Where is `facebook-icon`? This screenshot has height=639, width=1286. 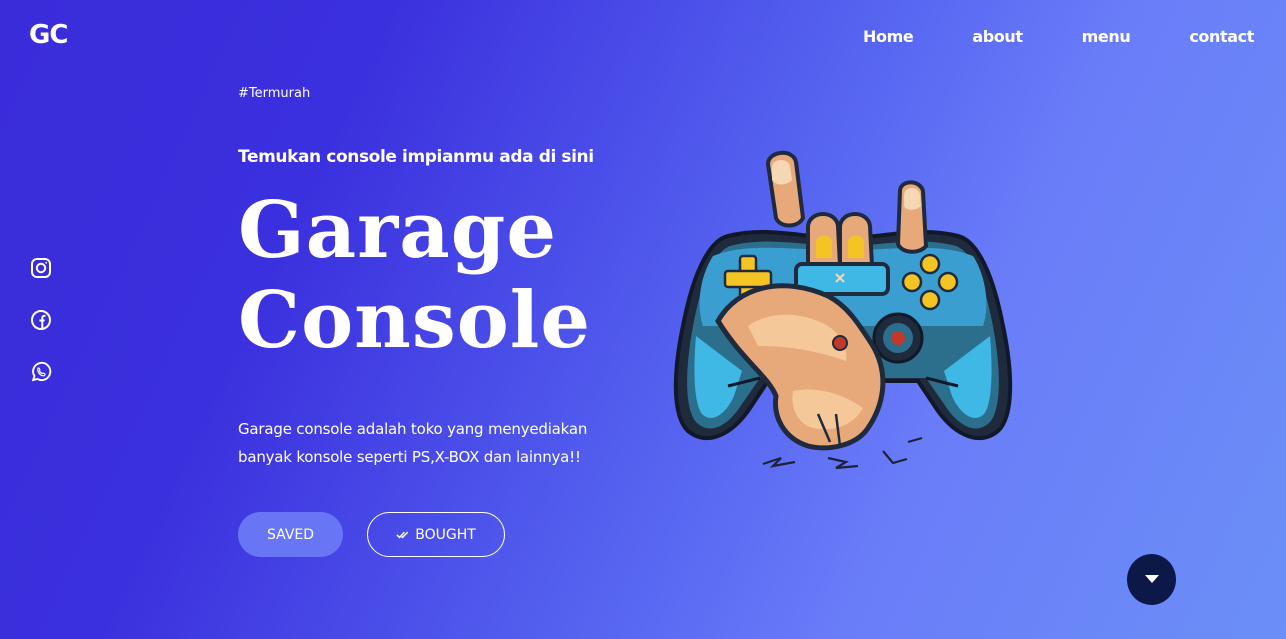
facebook-icon is located at coordinates (41, 320).